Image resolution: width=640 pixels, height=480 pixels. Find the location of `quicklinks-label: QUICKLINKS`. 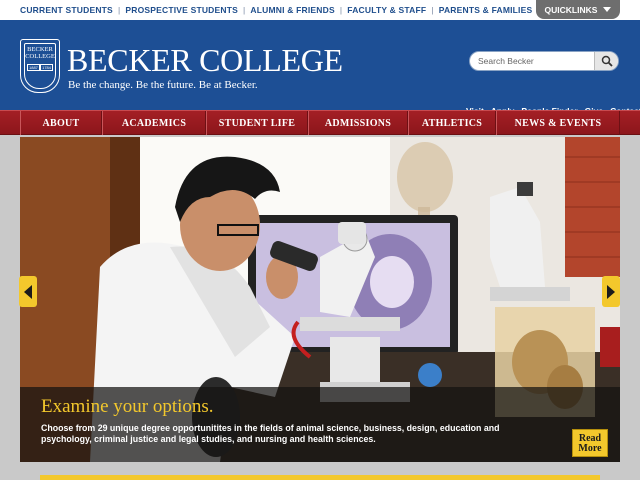

quicklinks-label: QUICKLINKS is located at coordinates (571, 9).